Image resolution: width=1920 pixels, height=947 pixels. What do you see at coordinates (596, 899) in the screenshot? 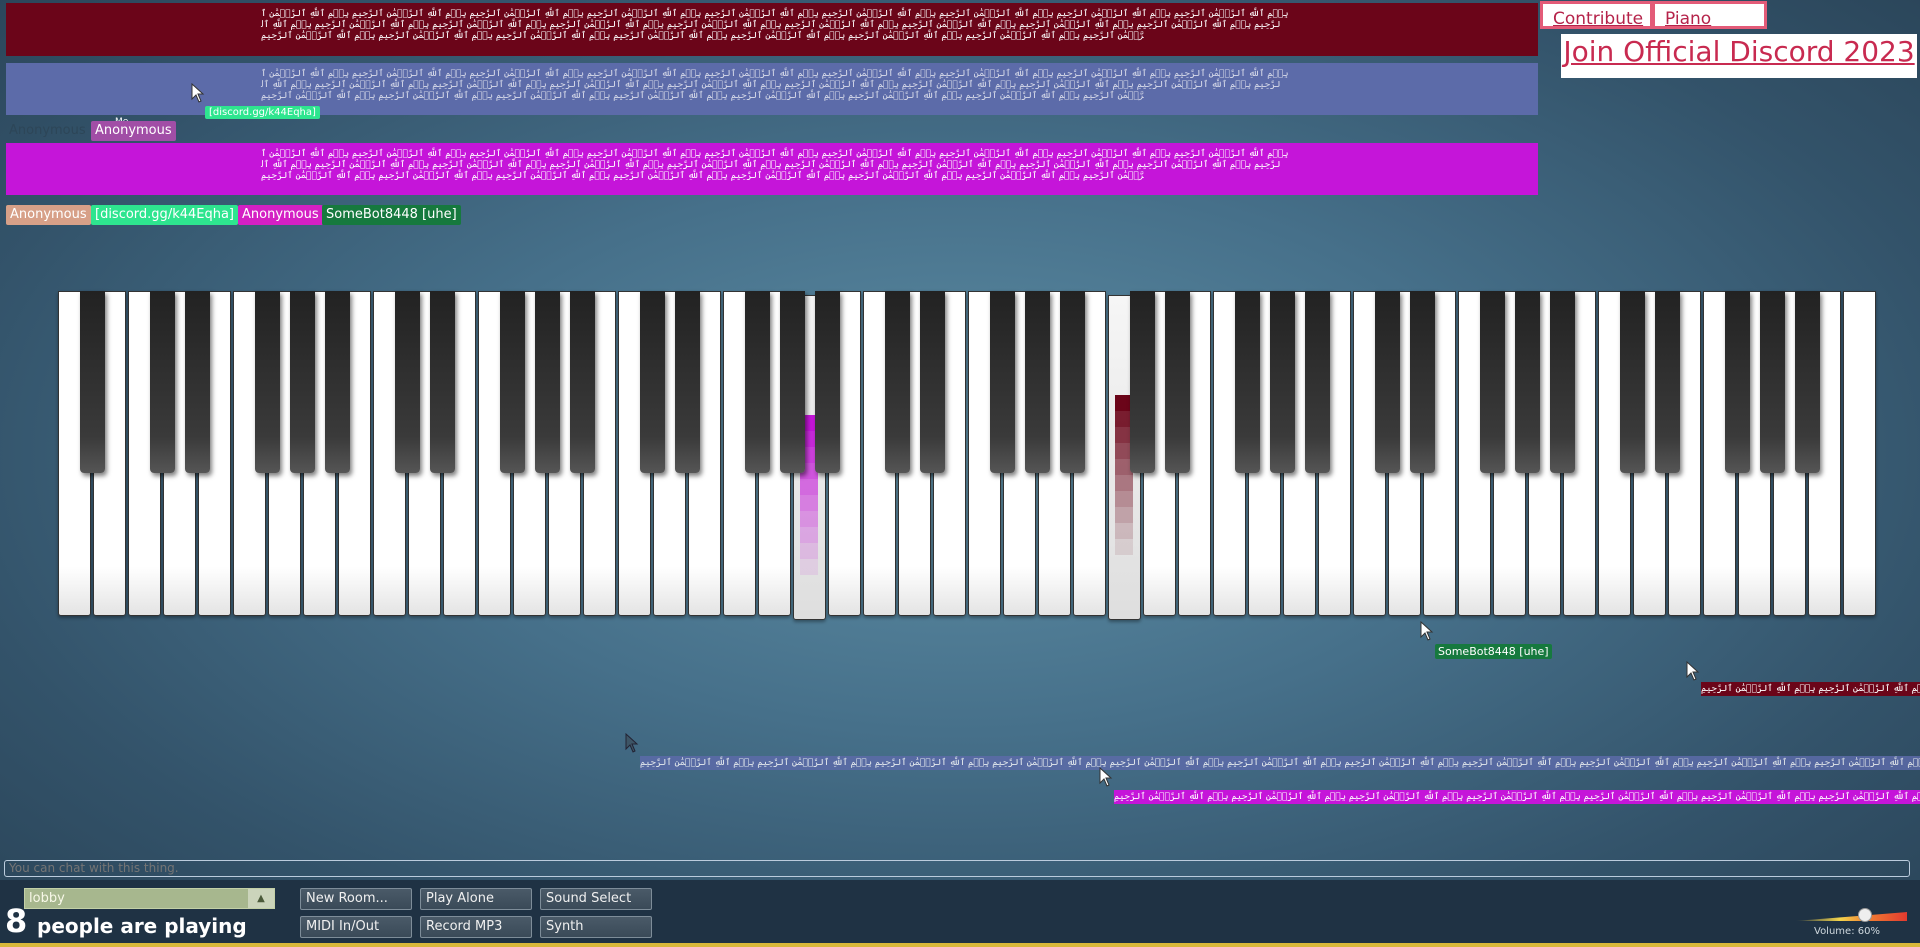
I see `sound-select-button: Sound Select` at bounding box center [596, 899].